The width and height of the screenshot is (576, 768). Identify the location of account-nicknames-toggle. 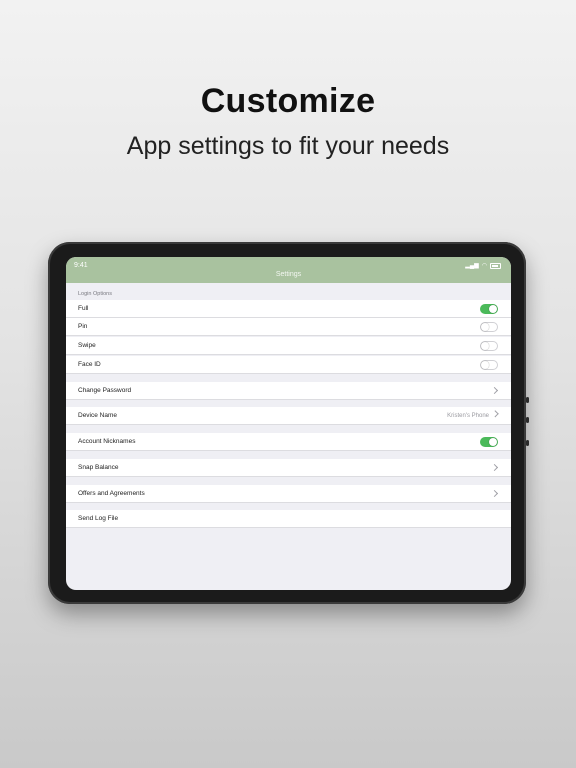
(489, 442).